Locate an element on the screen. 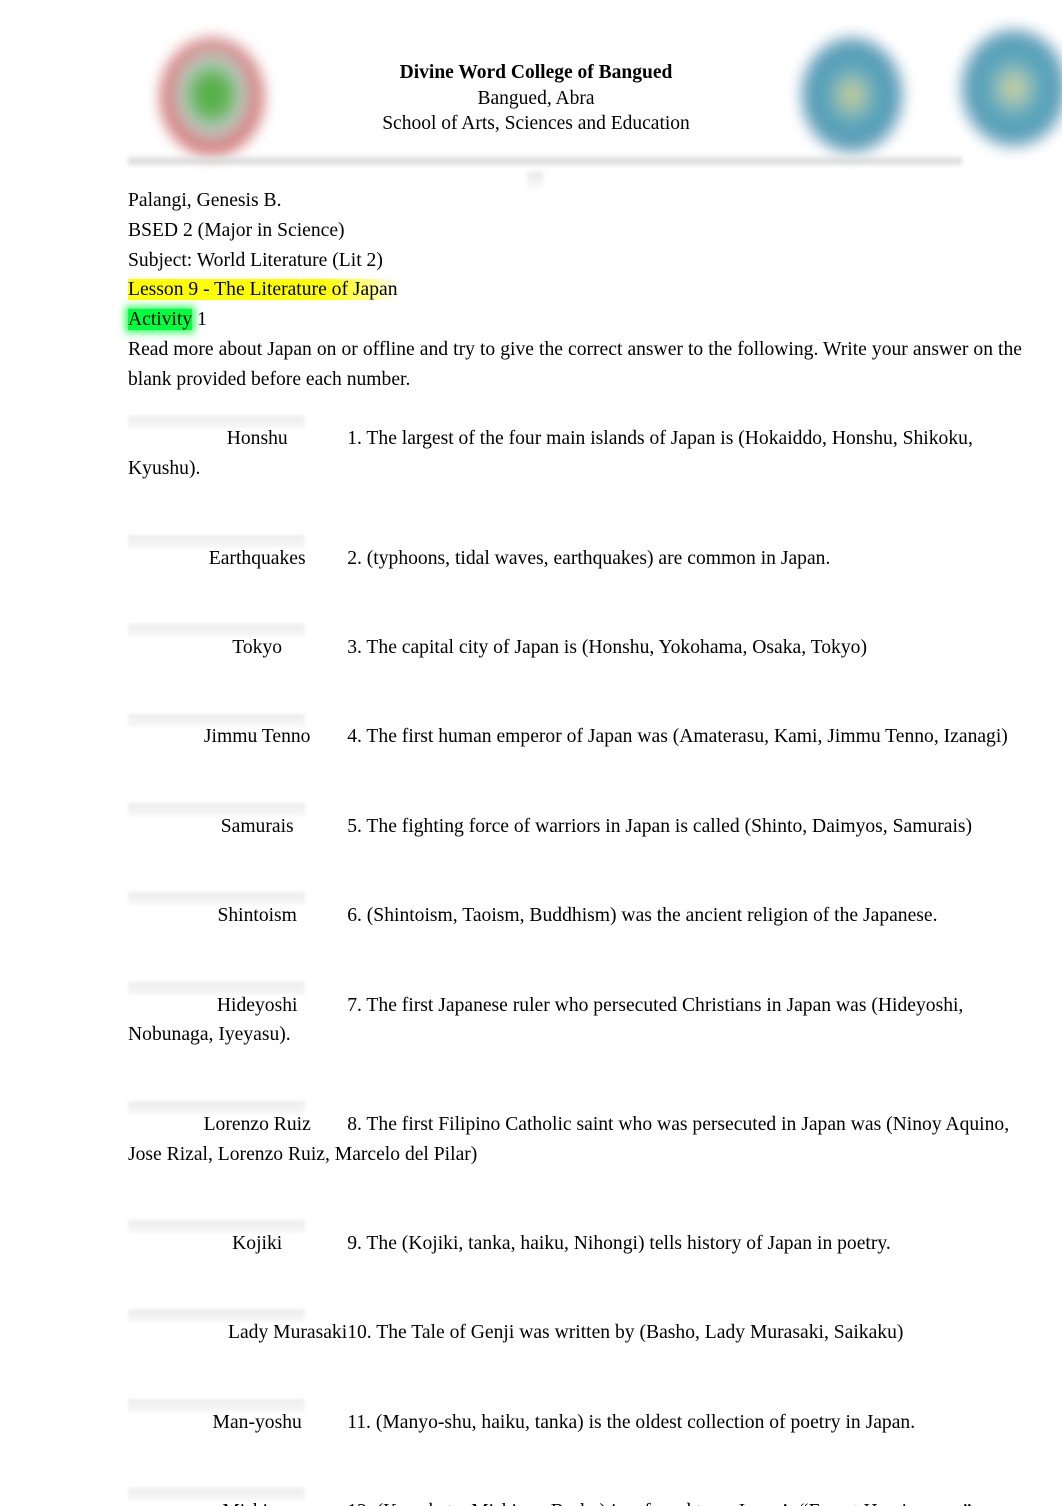  answer-text: Man-yoshu is located at coordinates (257, 1422).